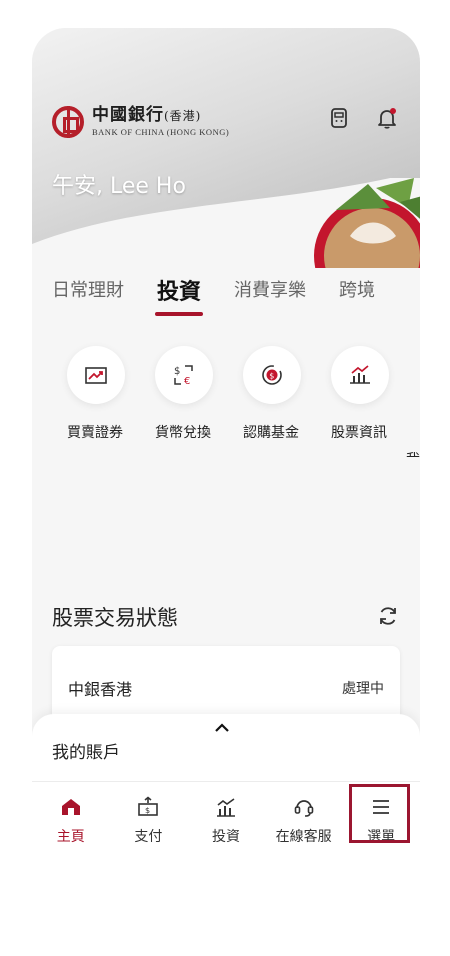  Describe the element at coordinates (339, 118) in the screenshot. I see `card-wallet-icon` at that location.